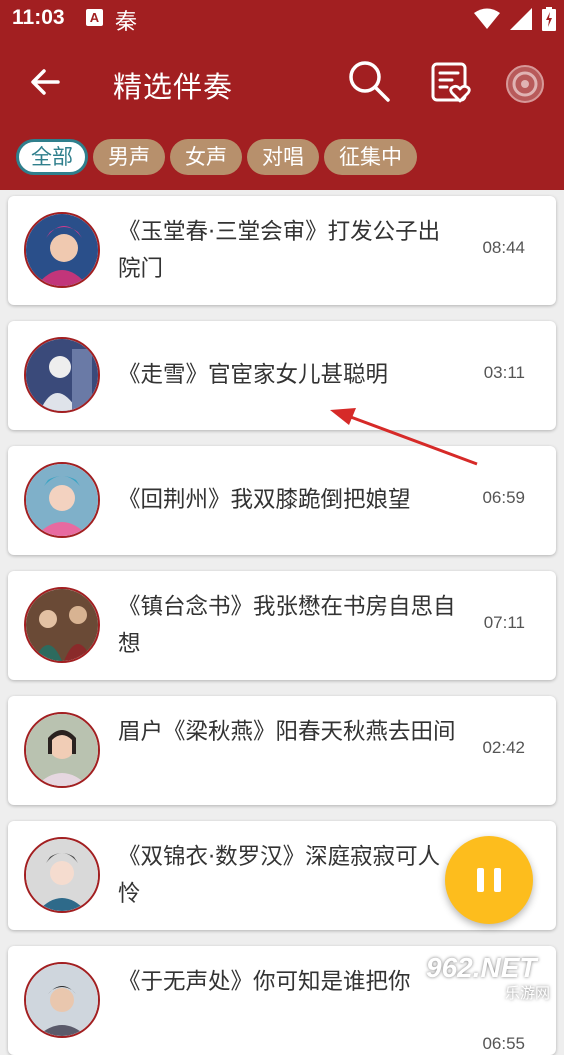 The image size is (564, 1055). Describe the element at coordinates (521, 19) in the screenshot. I see `signal-icon` at that location.